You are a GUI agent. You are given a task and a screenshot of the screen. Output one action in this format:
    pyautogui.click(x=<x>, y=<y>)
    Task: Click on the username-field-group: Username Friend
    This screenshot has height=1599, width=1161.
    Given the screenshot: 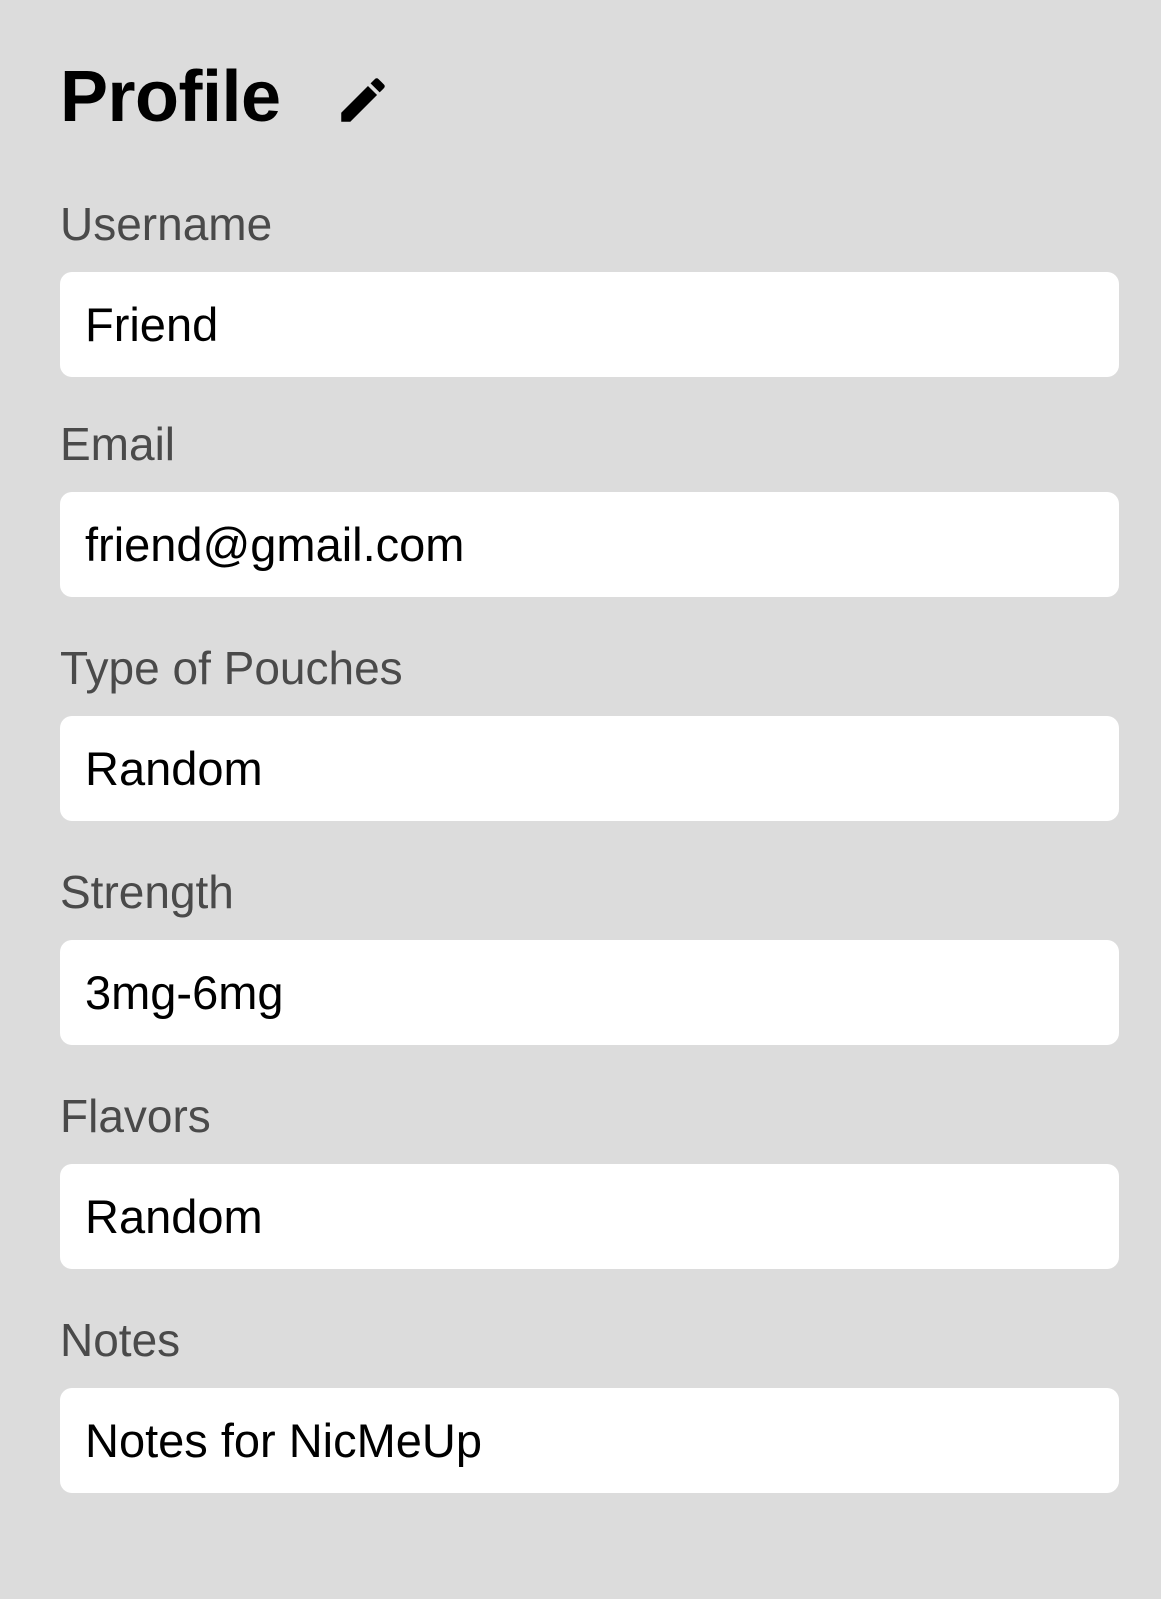 What is the action you would take?
    pyautogui.click(x=589, y=286)
    